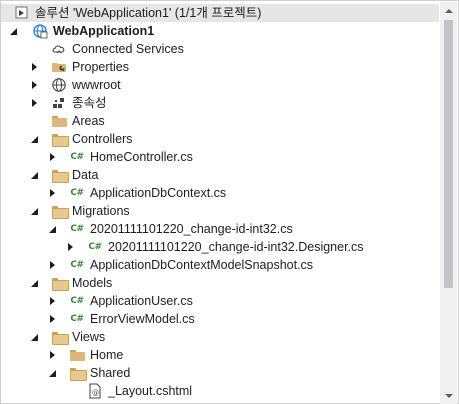 Image resolution: width=459 pixels, height=404 pixels. Describe the element at coordinates (448, 154) in the screenshot. I see `scrollbar-thumb` at that location.